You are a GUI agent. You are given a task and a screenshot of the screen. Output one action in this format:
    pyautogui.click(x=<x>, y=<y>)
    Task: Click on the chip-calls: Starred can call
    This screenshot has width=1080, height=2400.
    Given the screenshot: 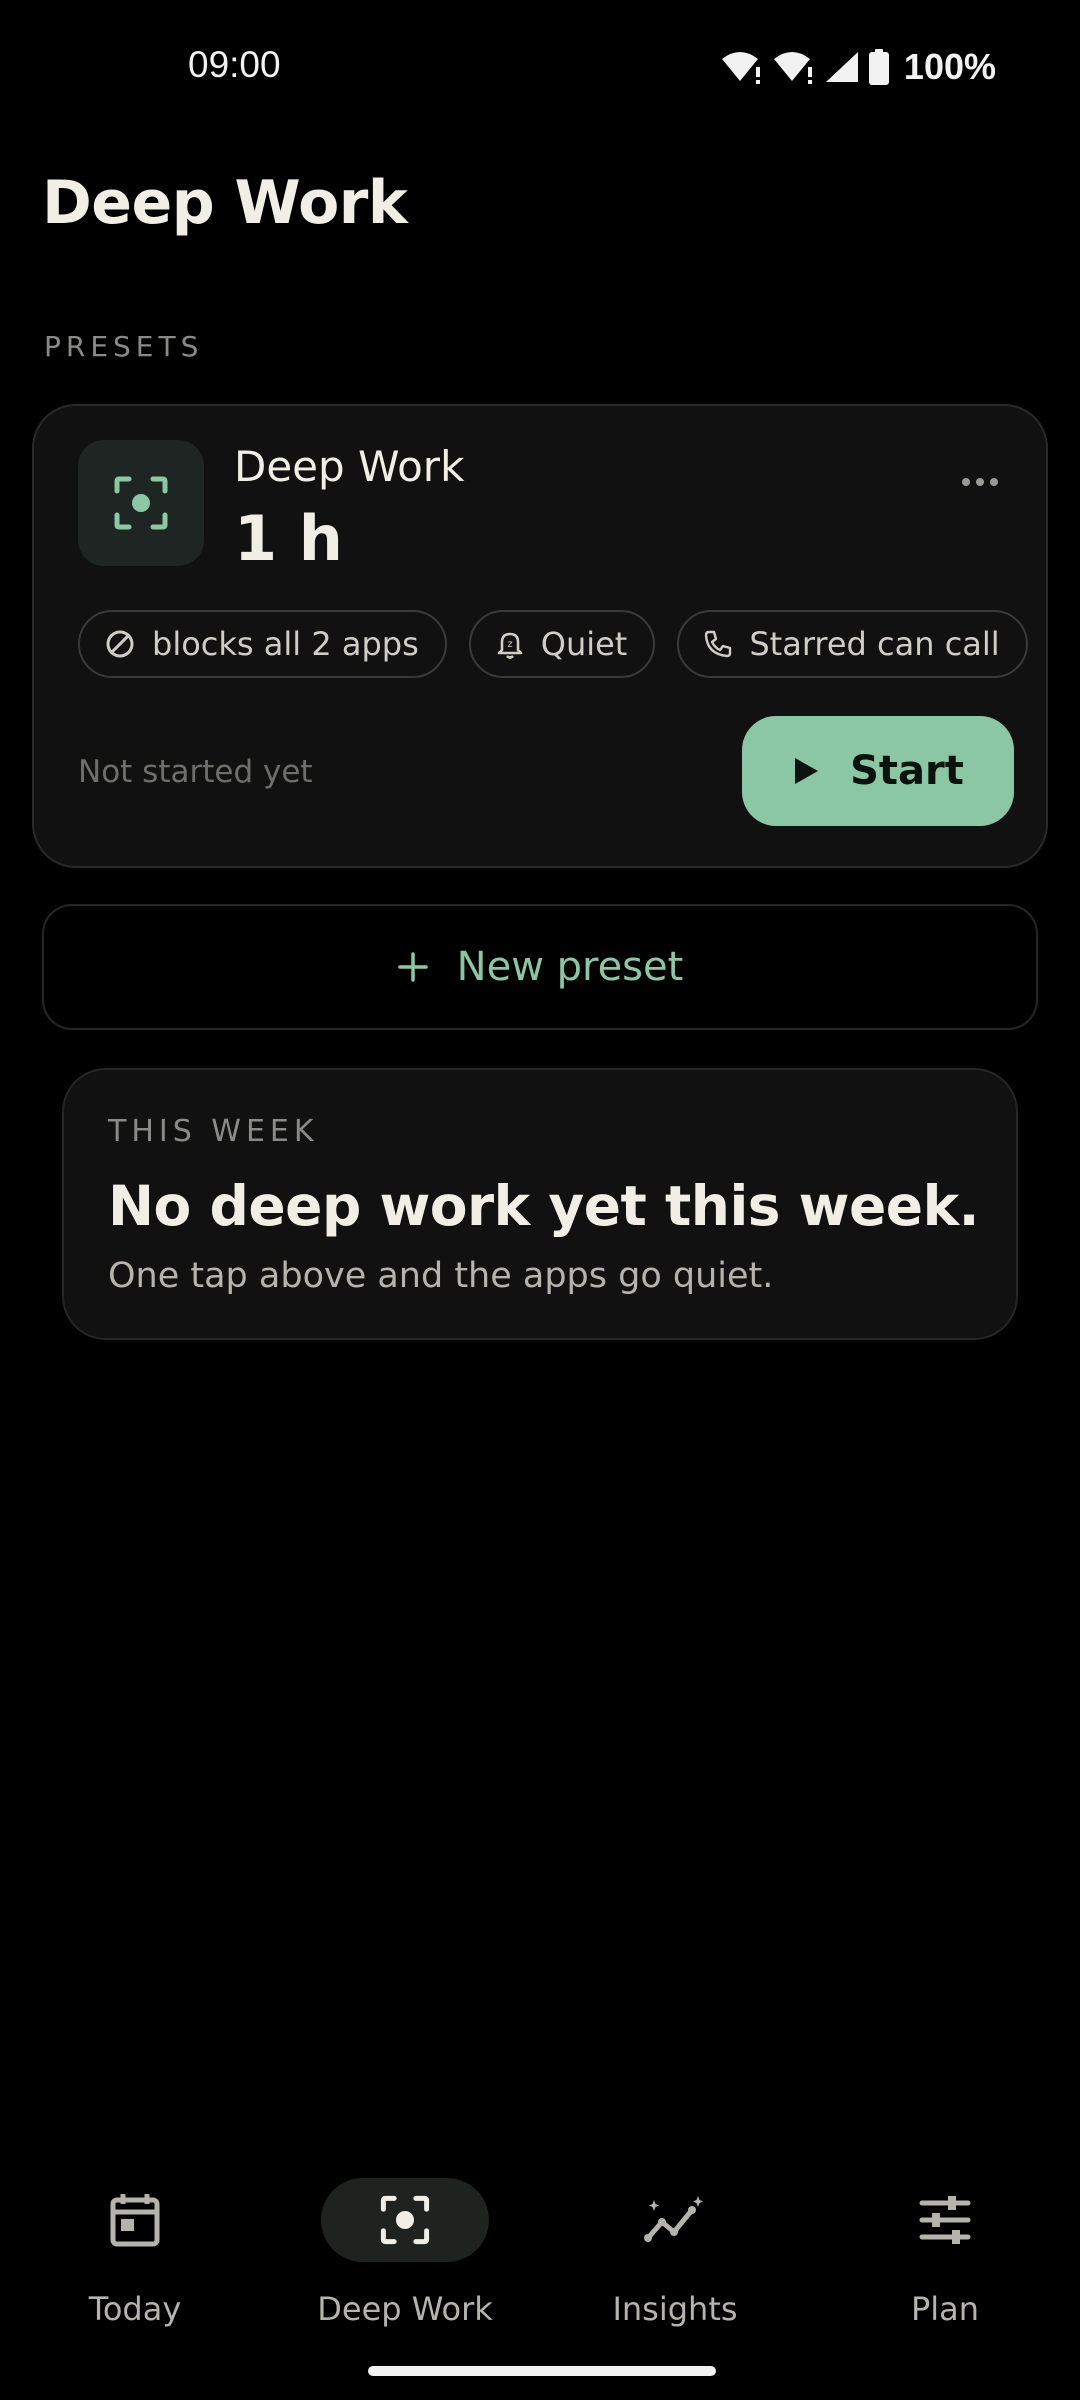 What is the action you would take?
    pyautogui.click(x=852, y=644)
    